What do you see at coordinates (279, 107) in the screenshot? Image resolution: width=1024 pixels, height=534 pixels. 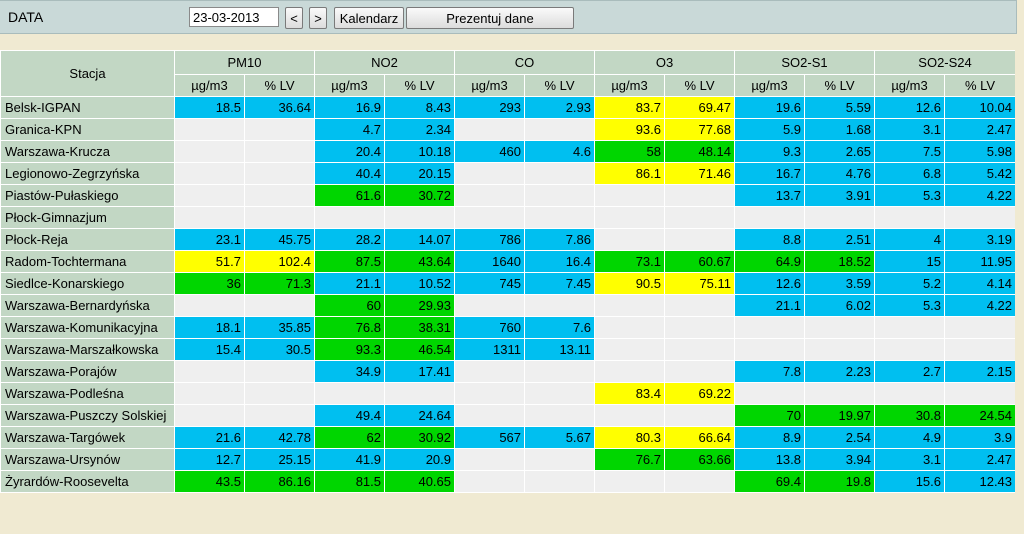 I see `percent-lv-cell: 36.64` at bounding box center [279, 107].